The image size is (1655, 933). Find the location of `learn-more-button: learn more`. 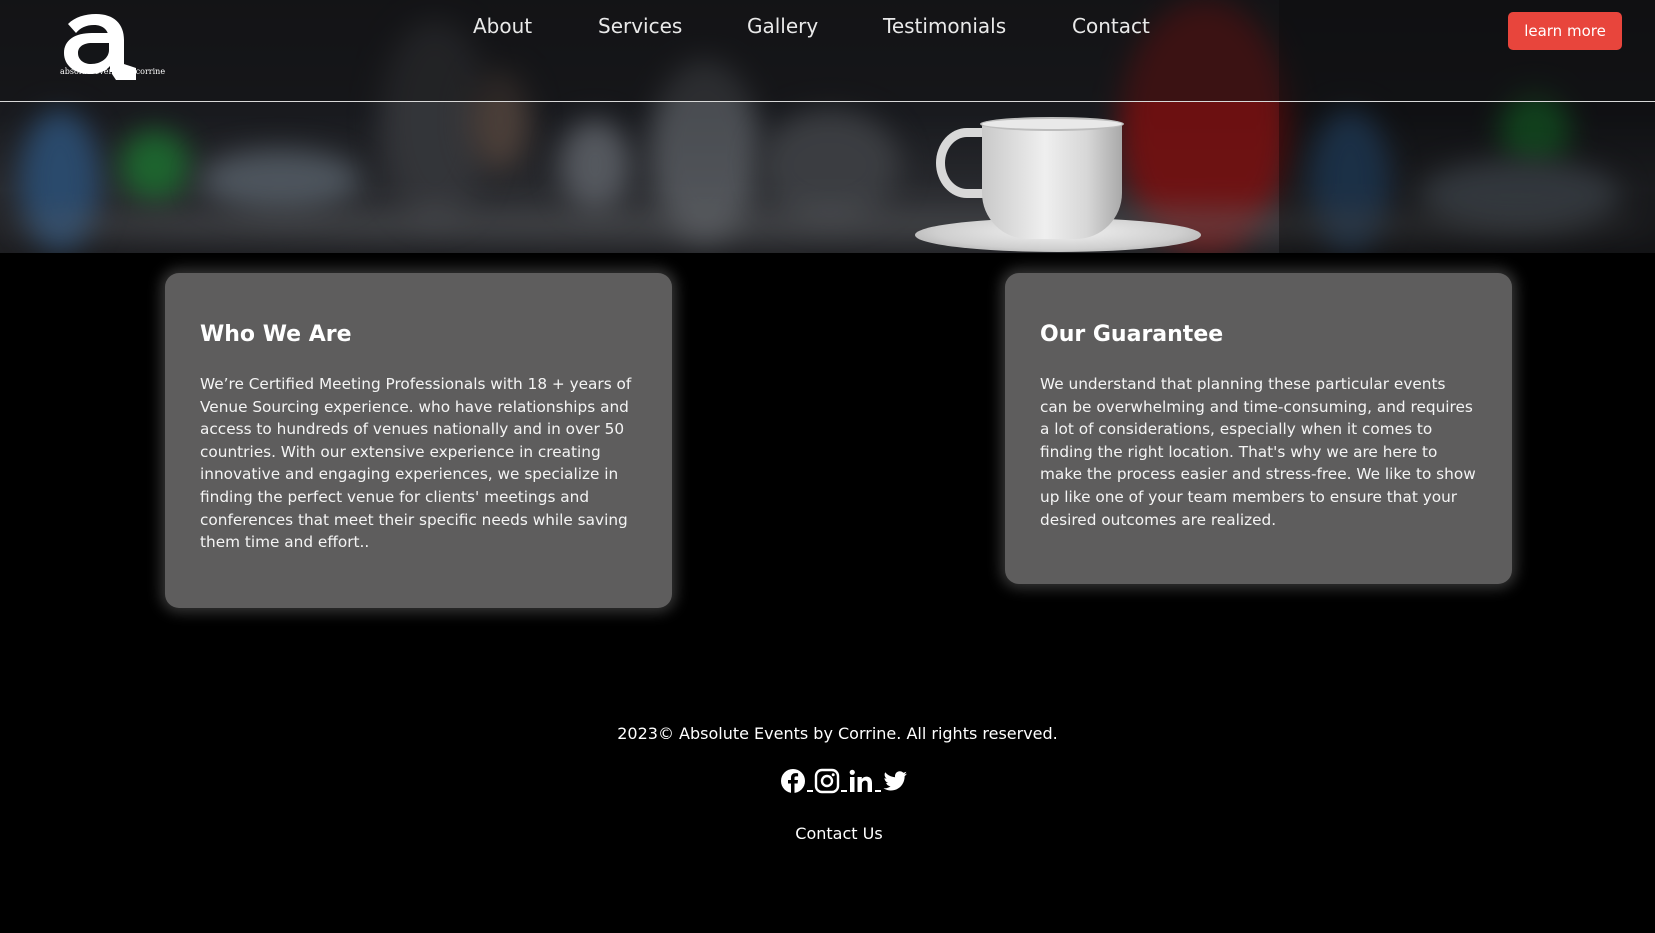

learn-more-button: learn more is located at coordinates (1565, 31).